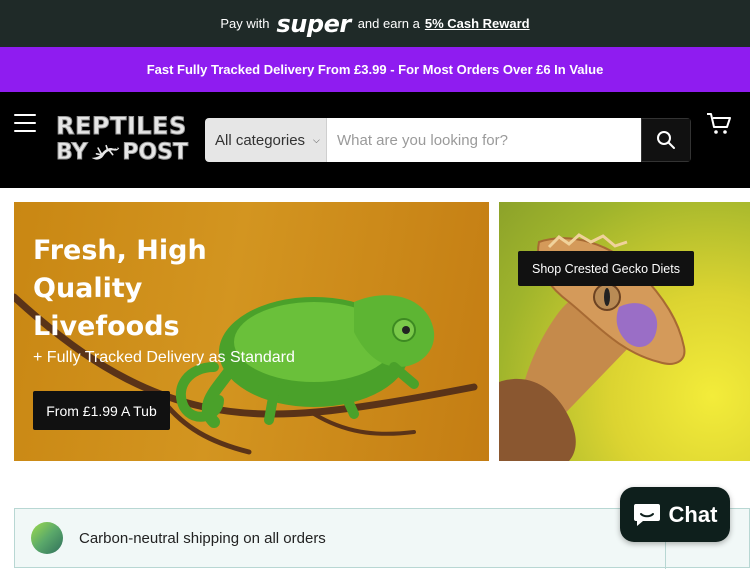 This screenshot has width=750, height=569. I want to click on category-select: All categories ⌵, so click(266, 140).